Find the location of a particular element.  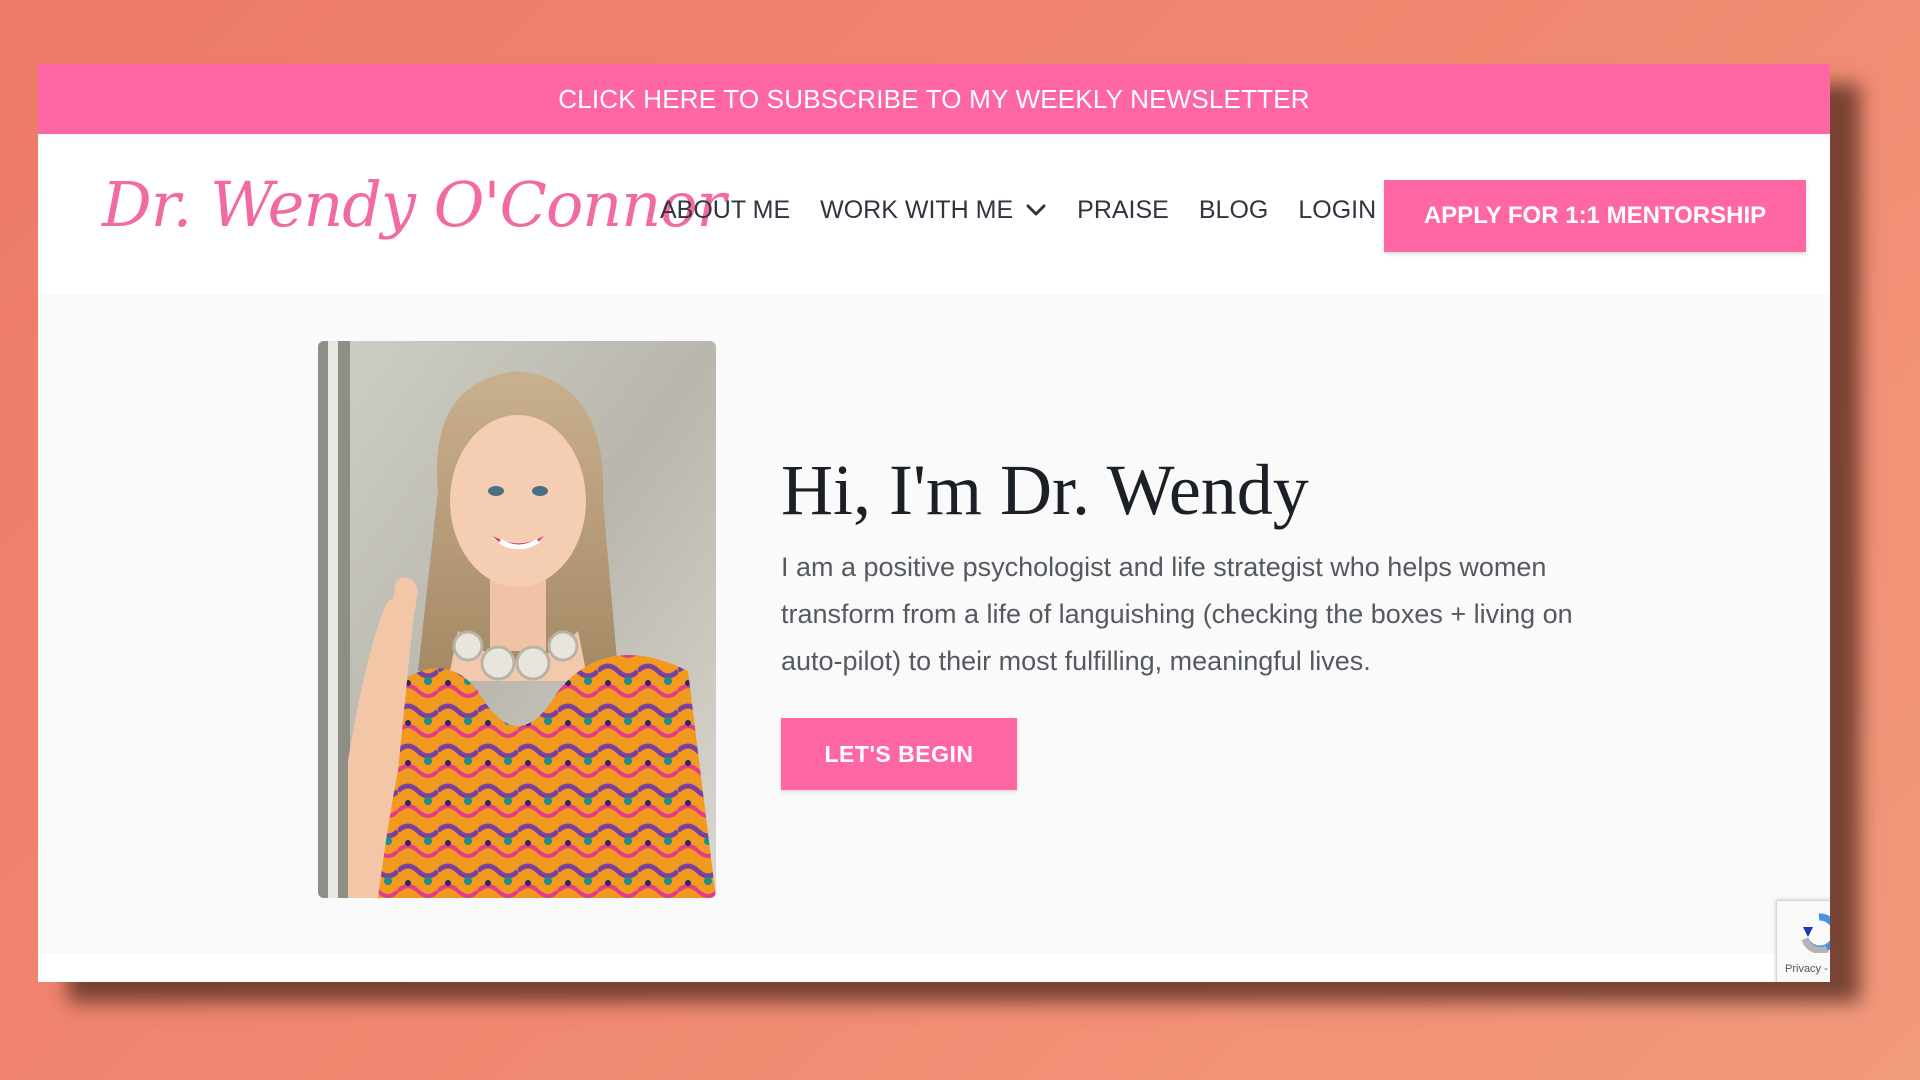

portrait-image is located at coordinates (517, 619).